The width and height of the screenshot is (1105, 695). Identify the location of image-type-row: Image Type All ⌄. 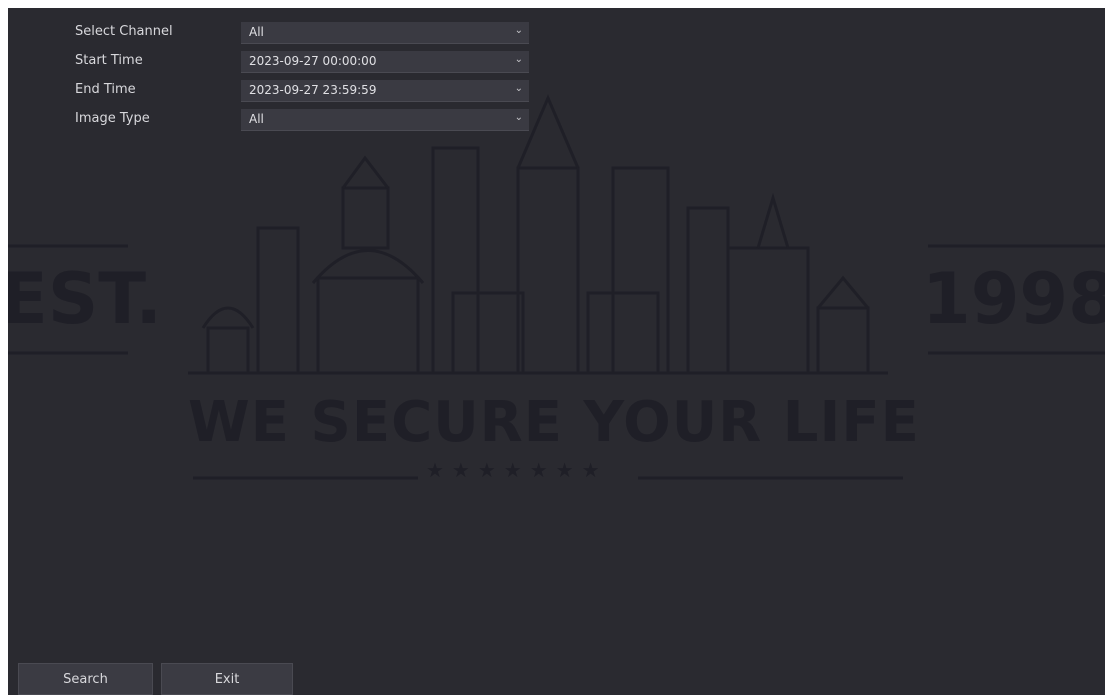
(273, 120).